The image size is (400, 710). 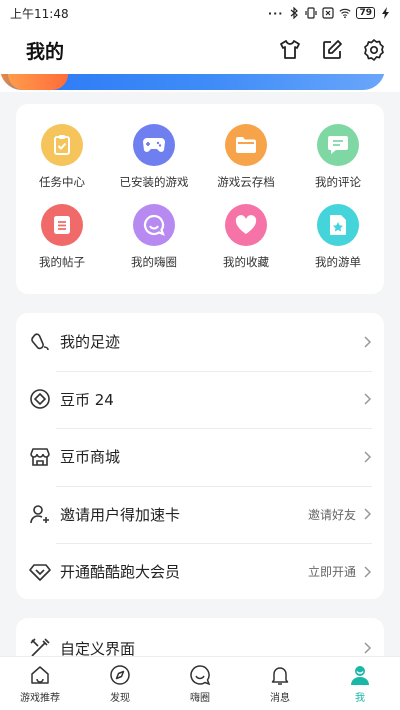 What do you see at coordinates (62, 182) in the screenshot?
I see `grid-label: 任务中心` at bounding box center [62, 182].